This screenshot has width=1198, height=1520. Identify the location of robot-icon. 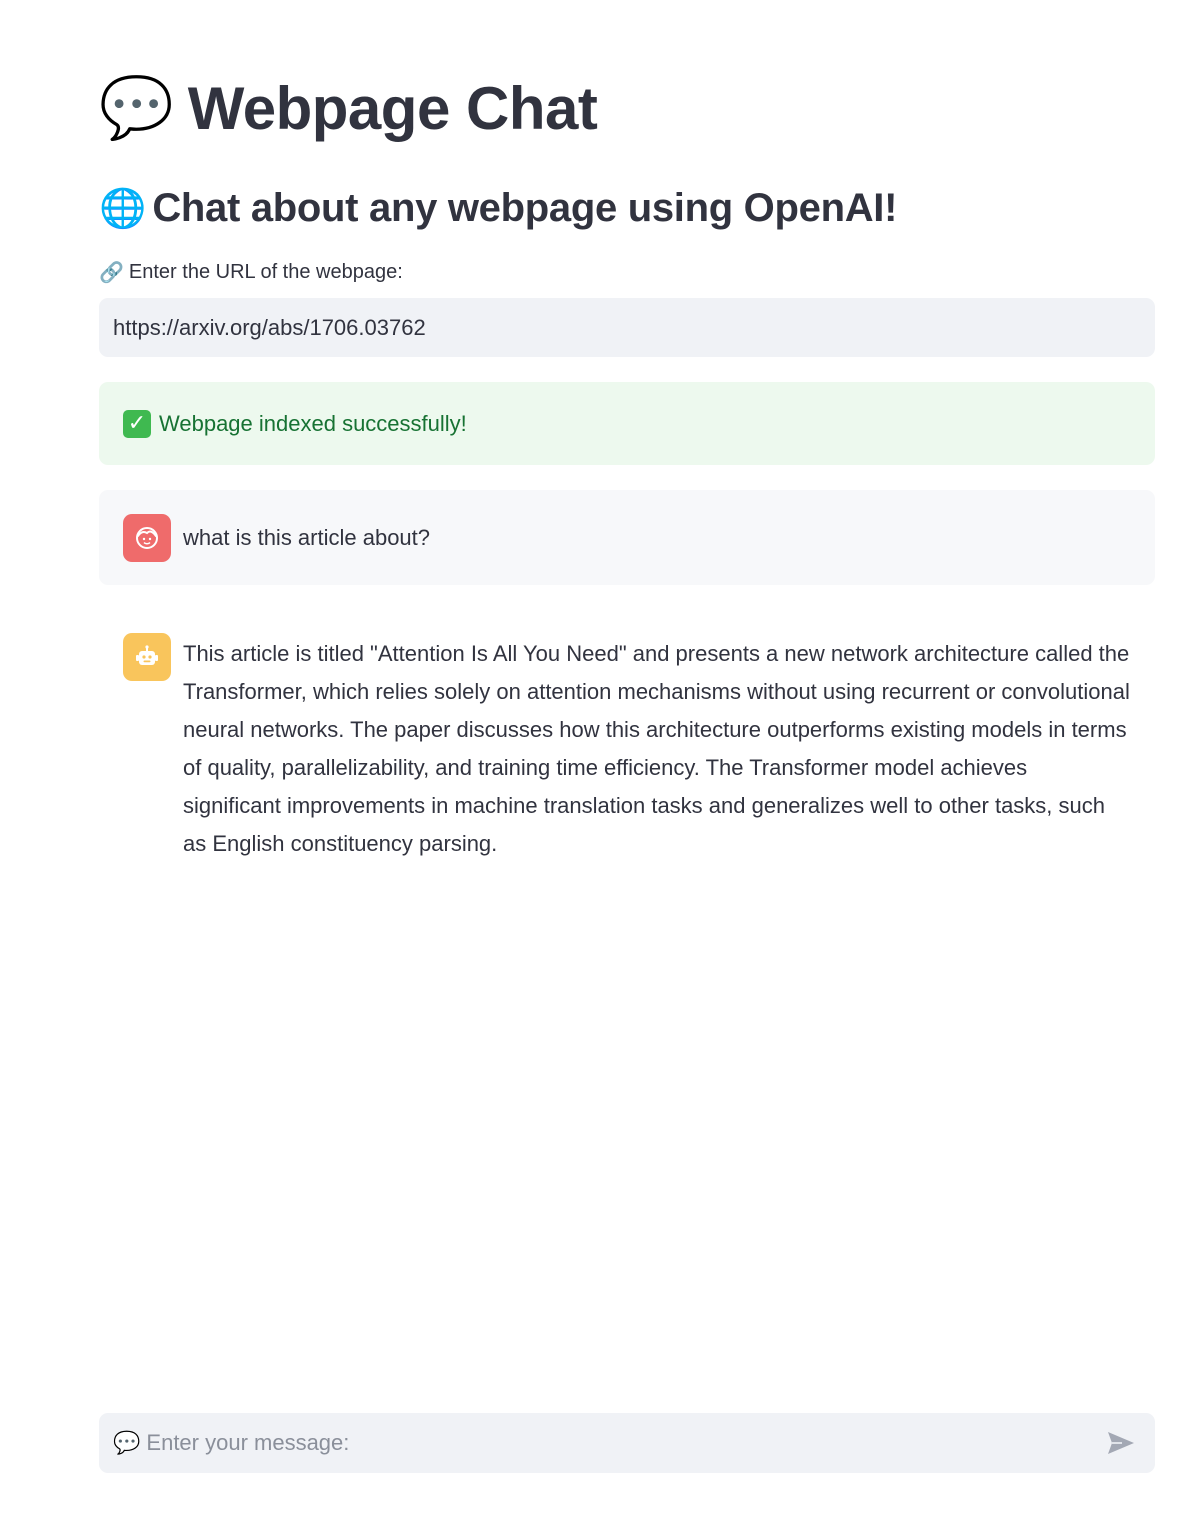
(147, 657).